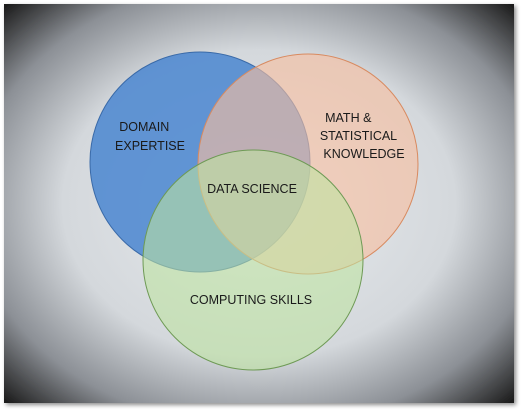 The height and width of the screenshot is (411, 521). I want to click on data-science-label: DATA SCIENCE, so click(252, 189).